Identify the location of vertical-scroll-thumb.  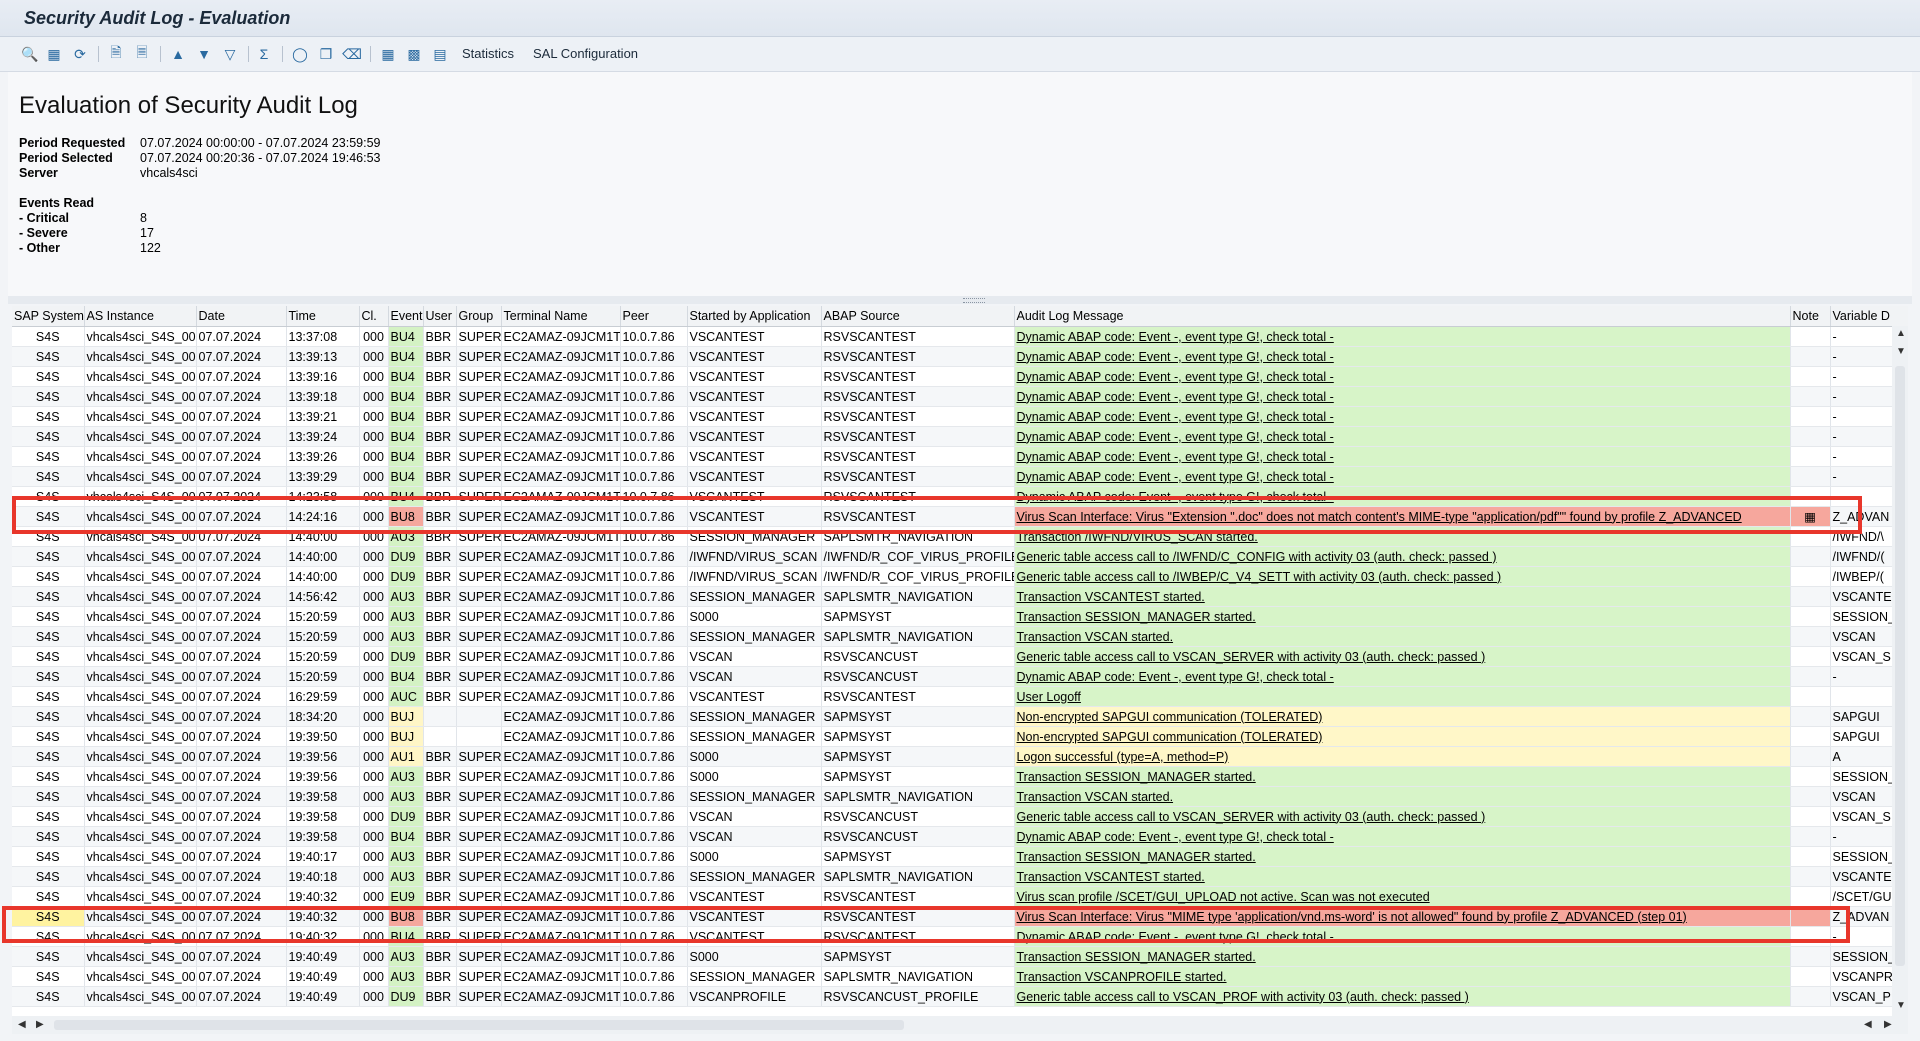
(1900, 666).